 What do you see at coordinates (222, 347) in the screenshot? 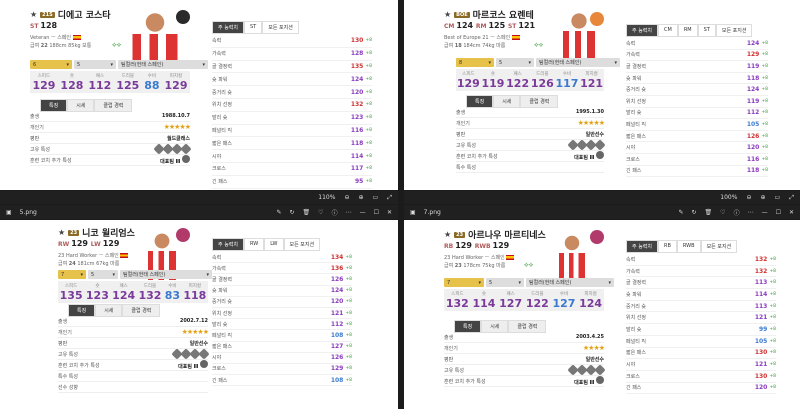
I see `stat-name: 짧은 패스` at bounding box center [222, 347].